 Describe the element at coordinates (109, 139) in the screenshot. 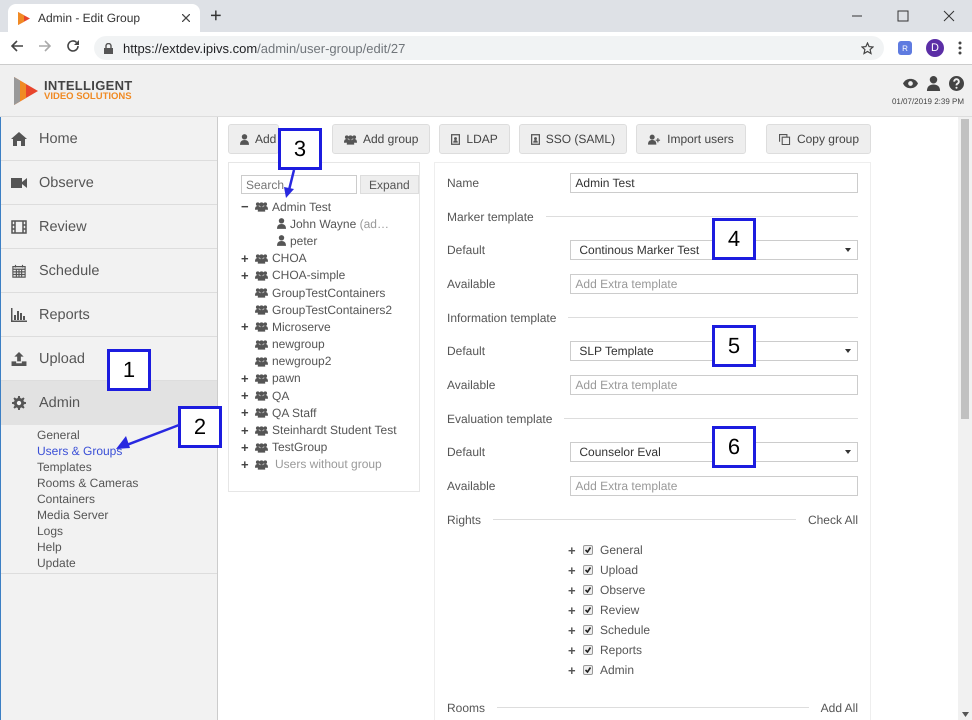

I see `sidebar-item: Home` at that location.